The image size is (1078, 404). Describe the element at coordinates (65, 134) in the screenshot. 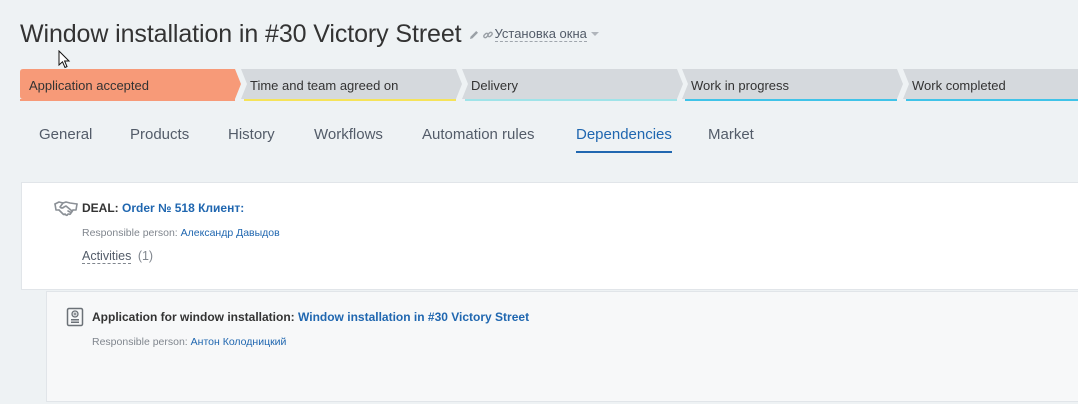

I see `tab-general: General` at that location.